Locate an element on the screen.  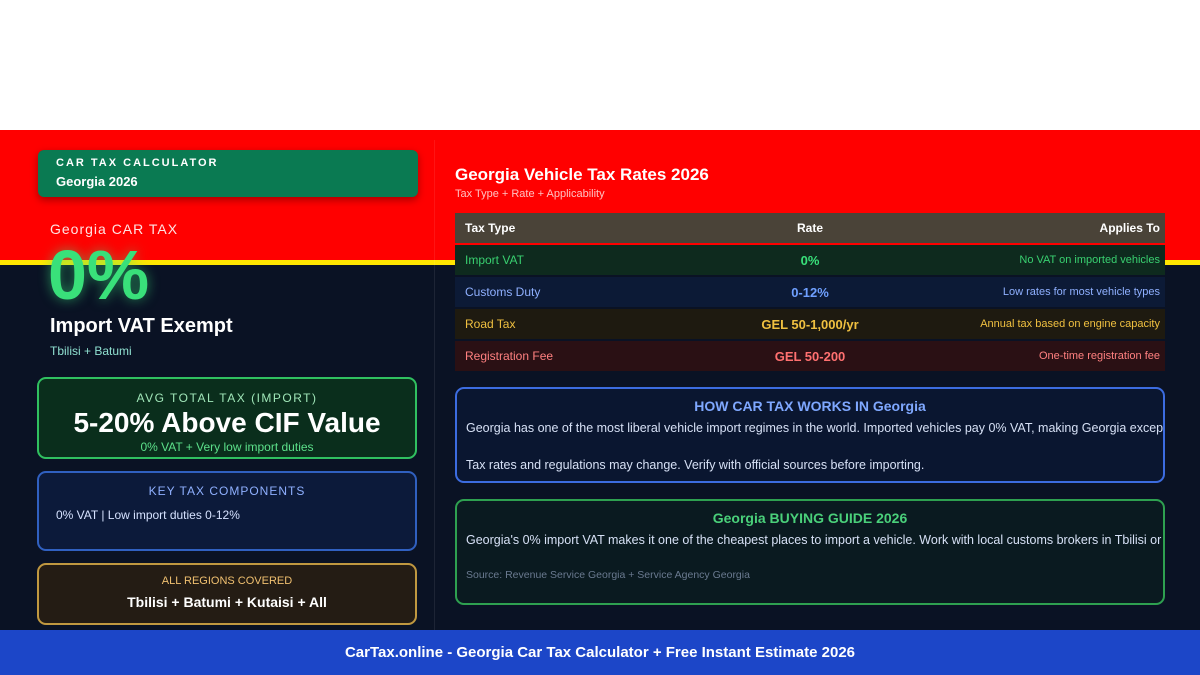
row-tax-type: Customs Duty is located at coordinates (503, 292).